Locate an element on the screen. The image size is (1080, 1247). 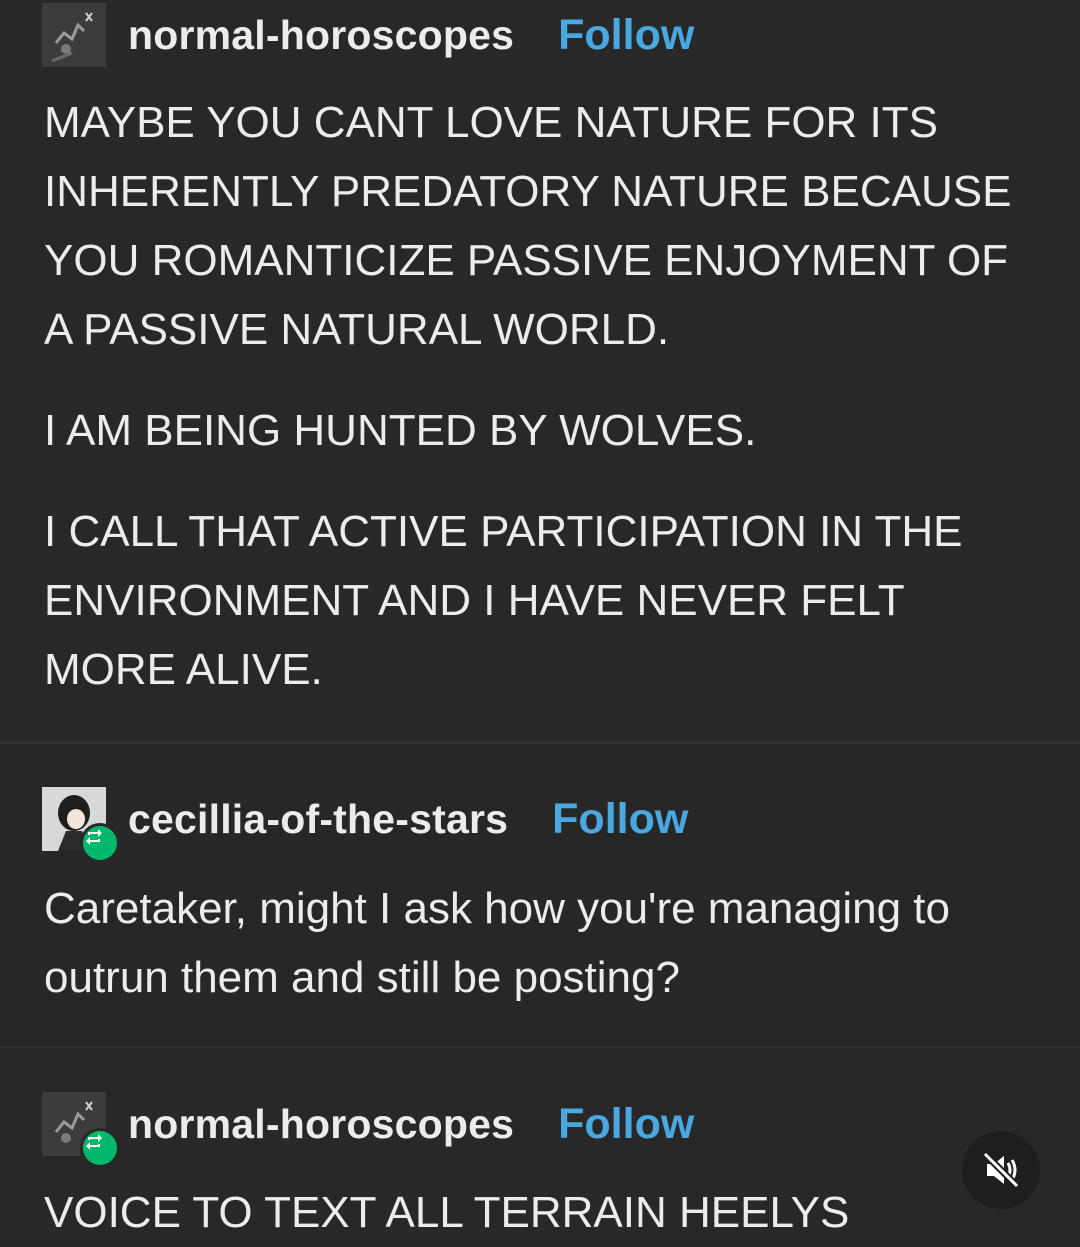
post-body: VOICE TO TEXT ALL TERRAIN HEELYS is located at coordinates (544, 1212).